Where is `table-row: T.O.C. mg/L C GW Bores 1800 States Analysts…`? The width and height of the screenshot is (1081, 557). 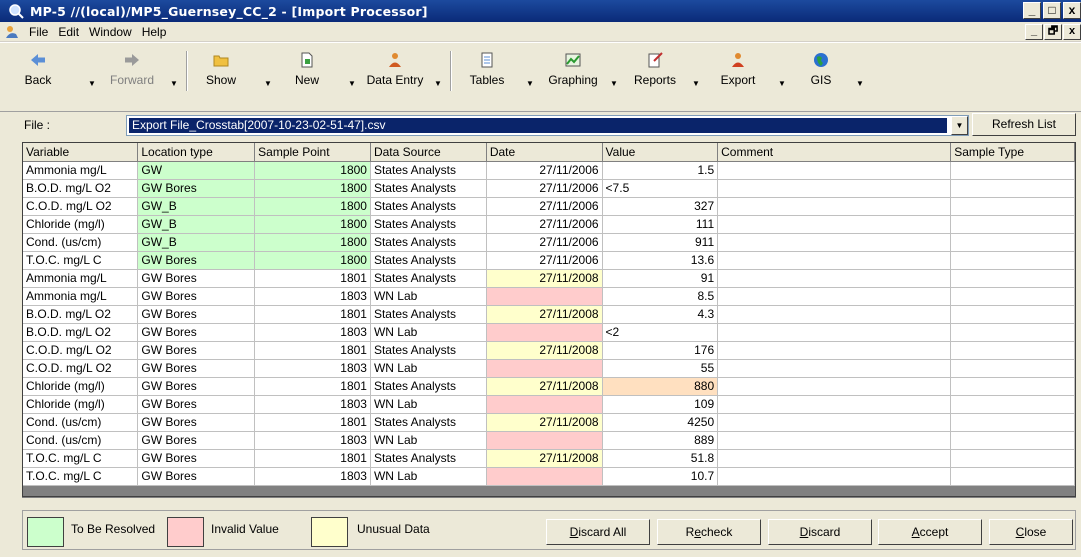
table-row: T.O.C. mg/L C GW Bores 1800 States Analysts… is located at coordinates (549, 260).